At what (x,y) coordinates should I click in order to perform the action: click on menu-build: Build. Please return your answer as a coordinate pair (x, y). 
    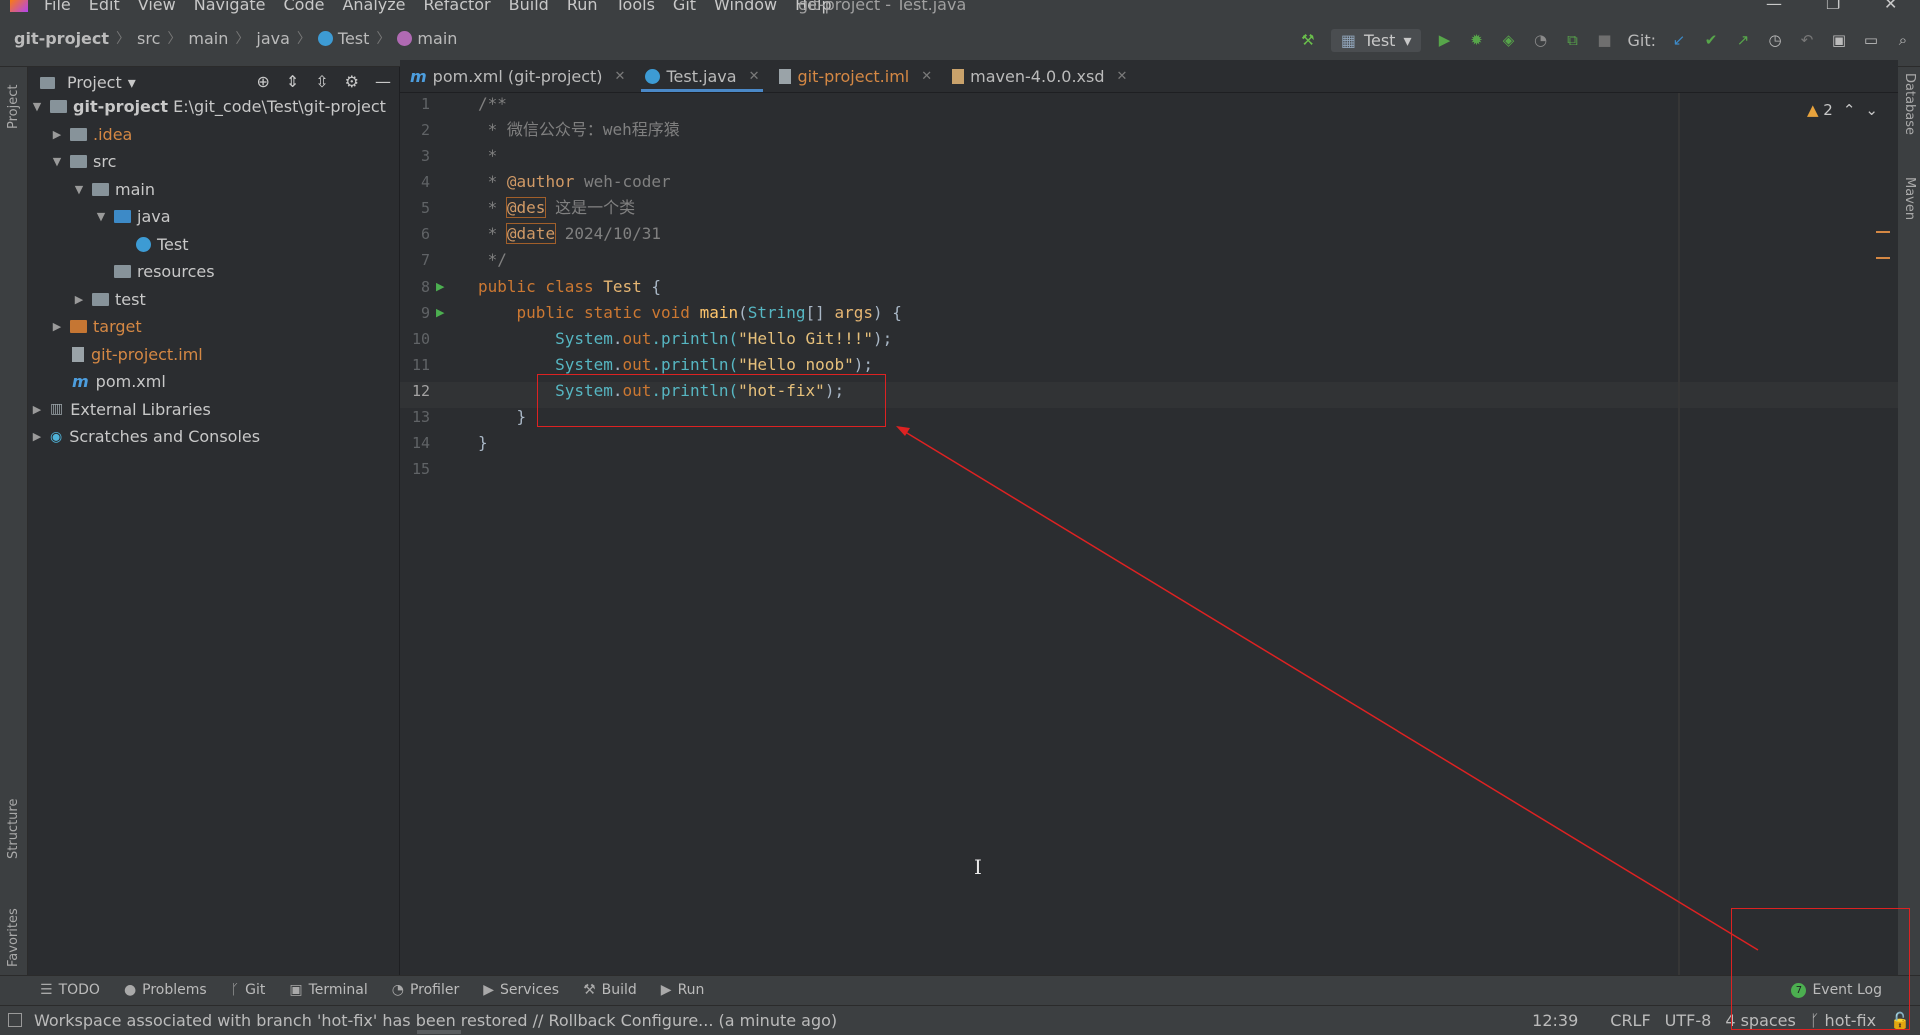
    Looking at the image, I should click on (529, 7).